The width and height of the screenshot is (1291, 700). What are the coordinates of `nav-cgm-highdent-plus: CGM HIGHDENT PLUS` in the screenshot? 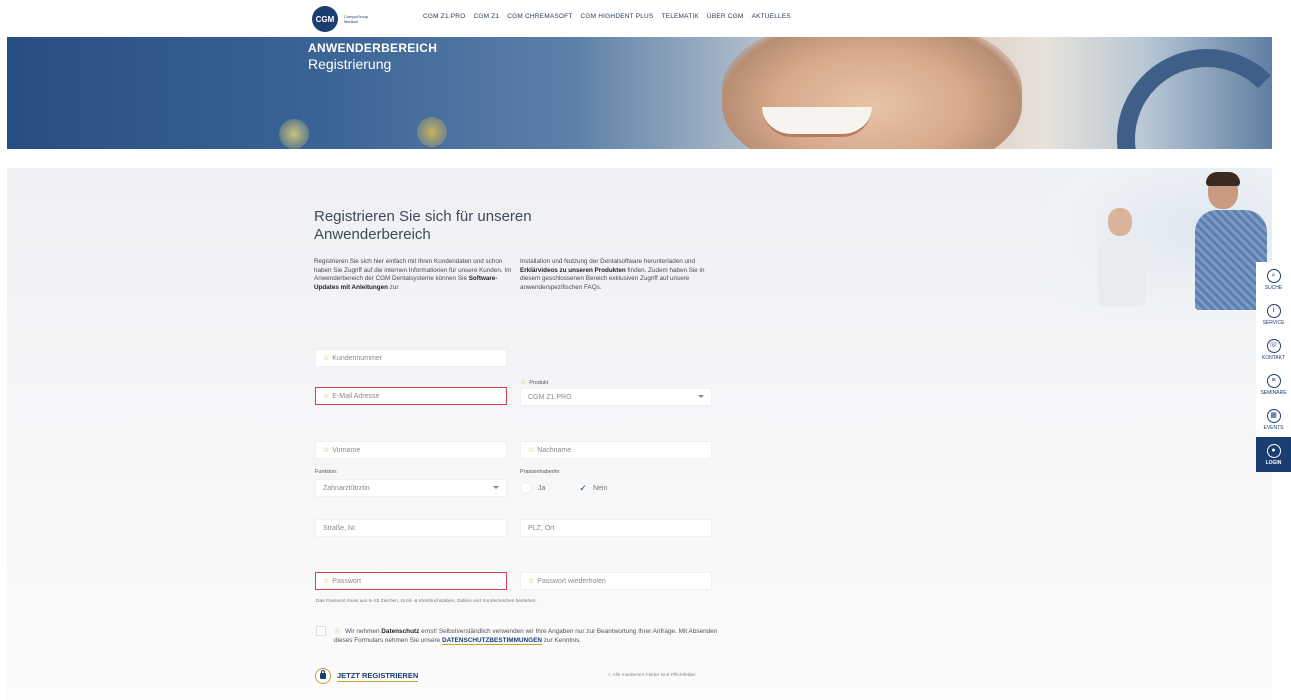 It's located at (617, 16).